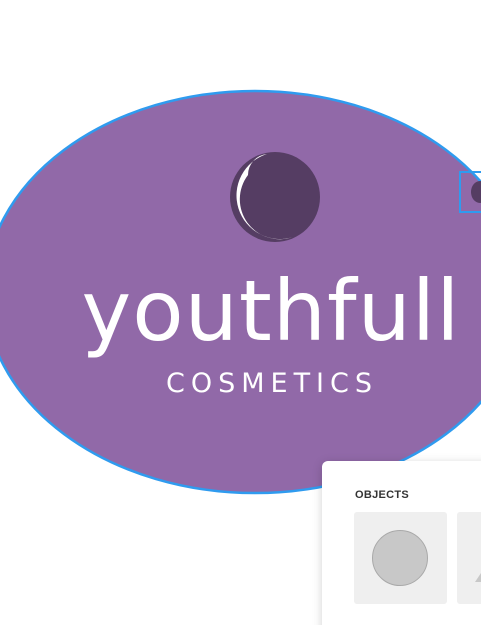  I want to click on circle-shape-icon, so click(400, 558).